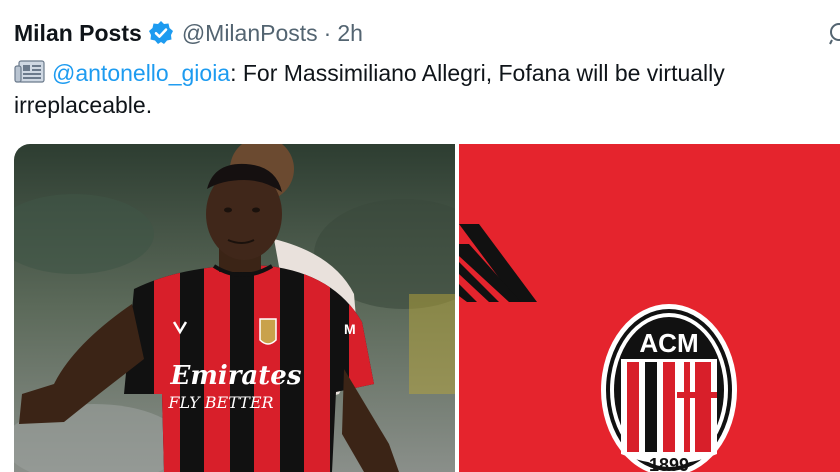 The width and height of the screenshot is (840, 472). What do you see at coordinates (236, 376) in the screenshot?
I see `shirt-sponsor-line1: Emirates` at bounding box center [236, 376].